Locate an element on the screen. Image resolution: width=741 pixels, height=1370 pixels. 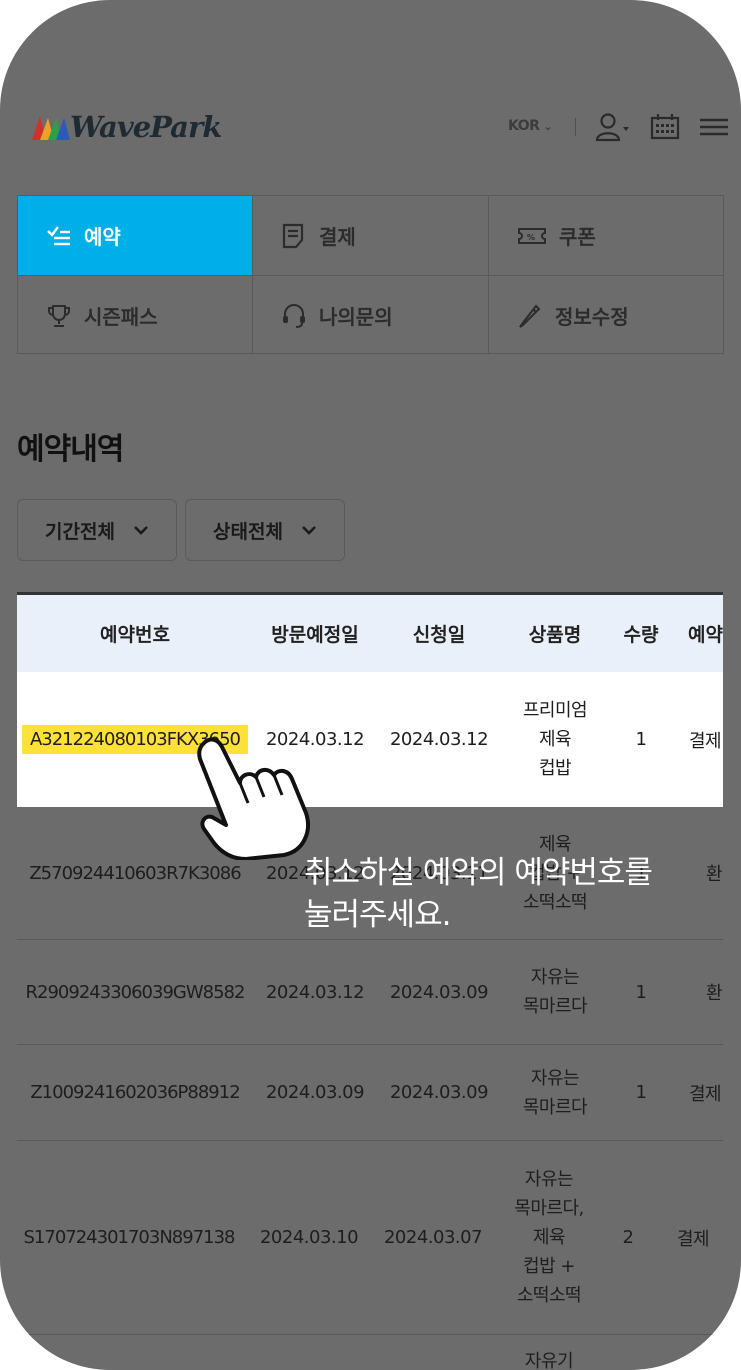
menu-item-label: 결제 is located at coordinates (337, 237).